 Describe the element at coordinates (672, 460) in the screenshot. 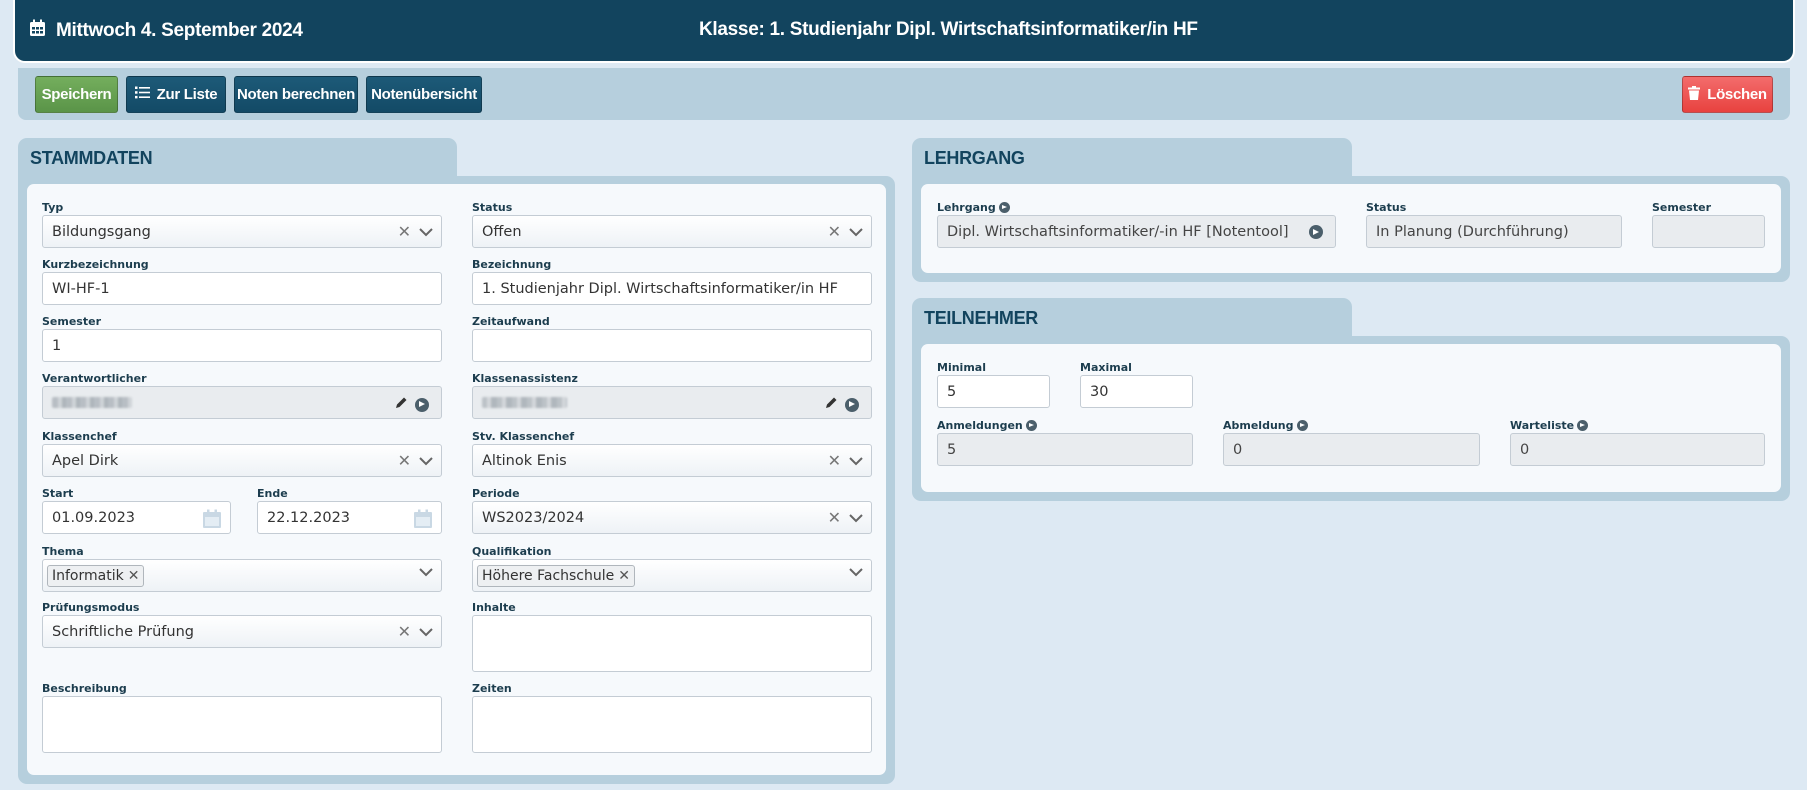

I see `stv-klassenchef-select: Altinok Enis ✕` at that location.